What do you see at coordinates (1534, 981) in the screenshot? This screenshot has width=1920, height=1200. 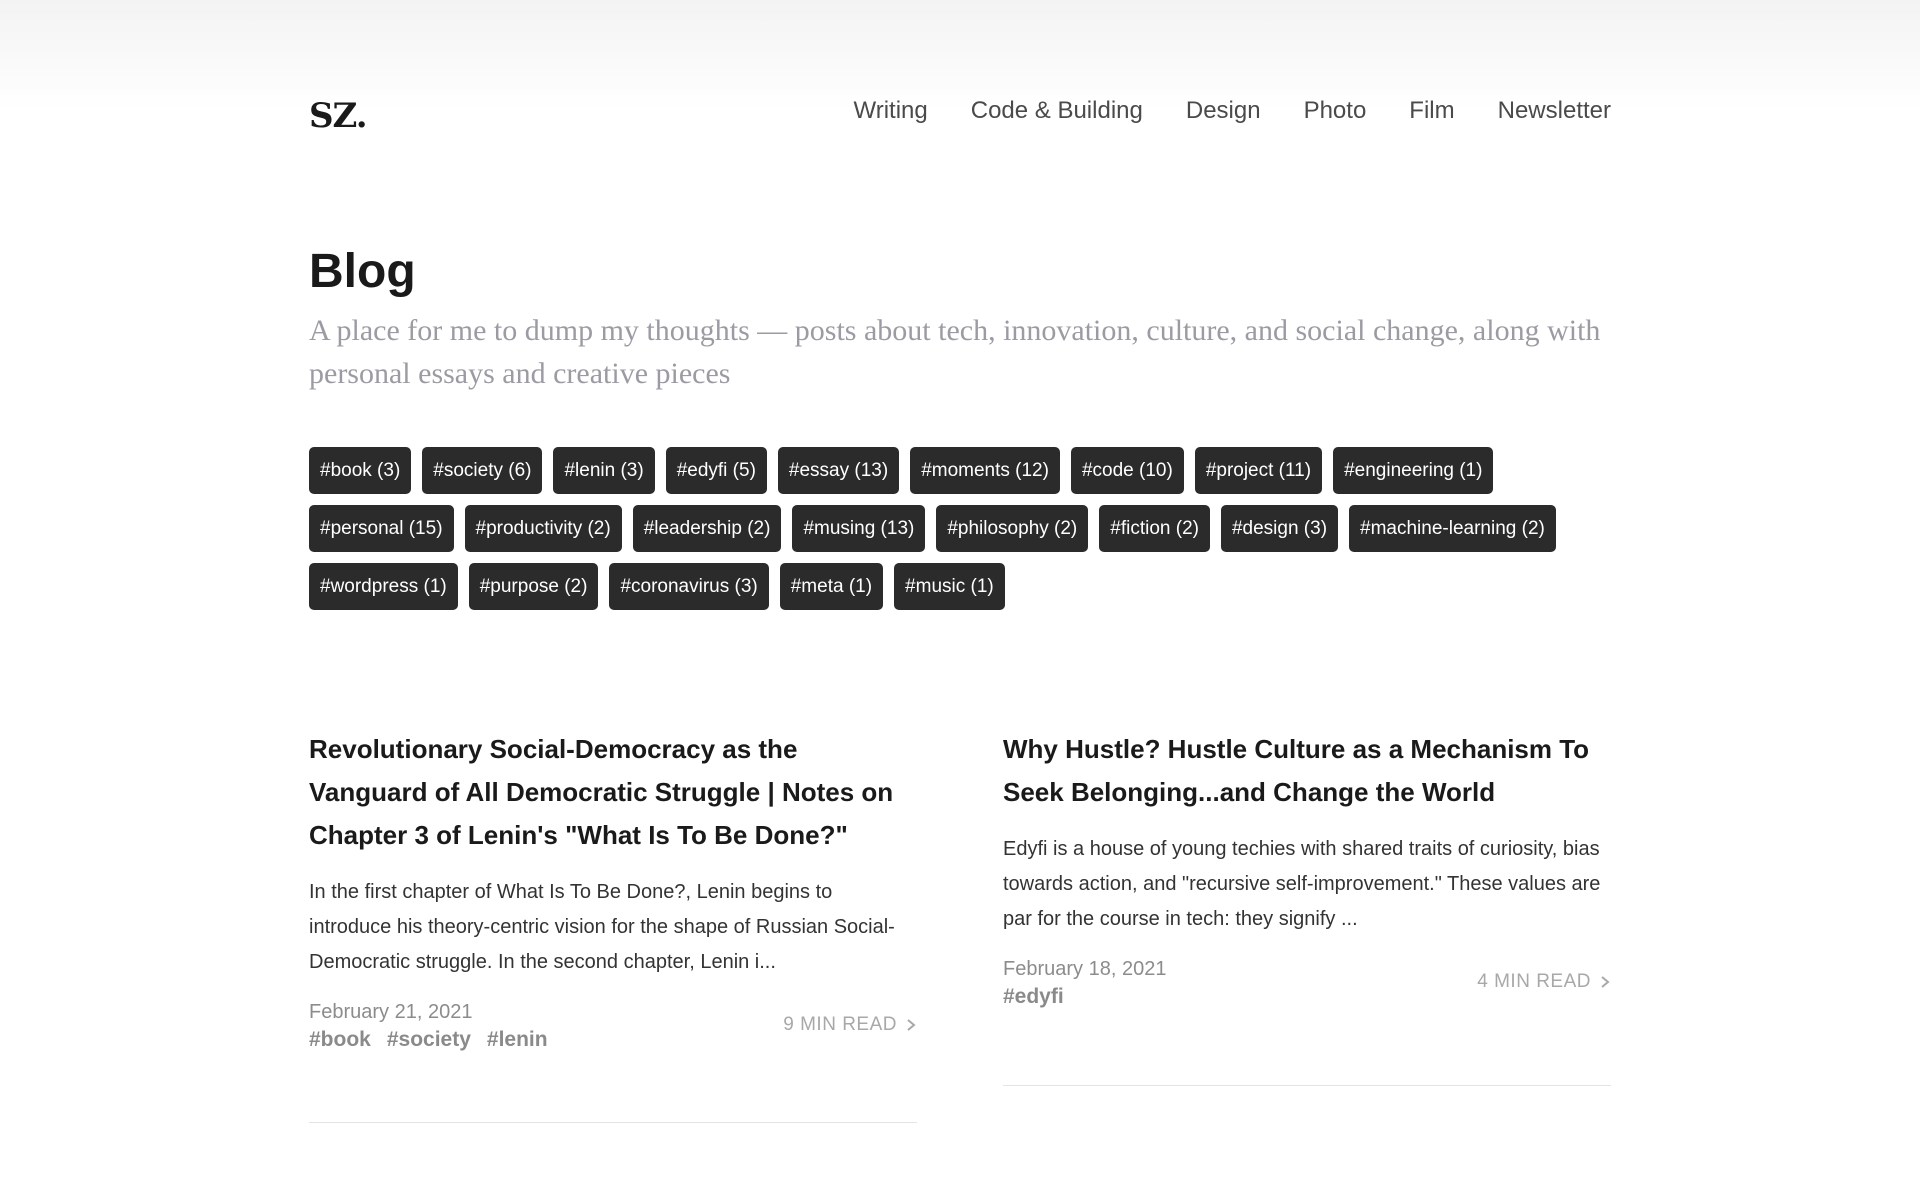 I see `read-time-label: 4 MIN READ` at bounding box center [1534, 981].